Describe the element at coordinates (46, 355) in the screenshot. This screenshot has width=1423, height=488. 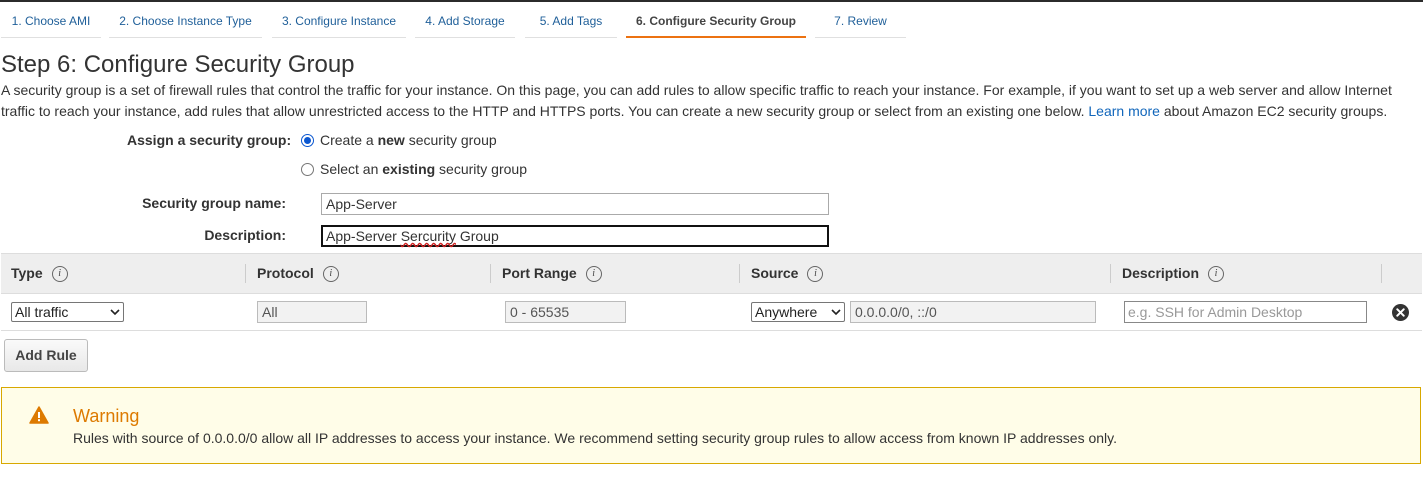
I see `add-rule-button: Add Rule` at that location.